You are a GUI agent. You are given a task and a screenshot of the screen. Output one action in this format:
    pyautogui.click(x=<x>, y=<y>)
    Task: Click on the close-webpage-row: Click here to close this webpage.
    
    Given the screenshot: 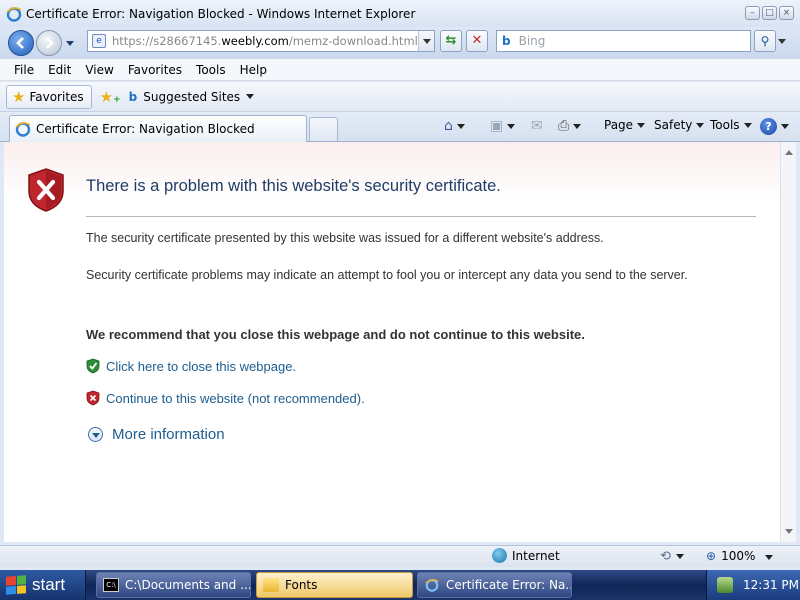 What is the action you would take?
    pyautogui.click(x=191, y=366)
    